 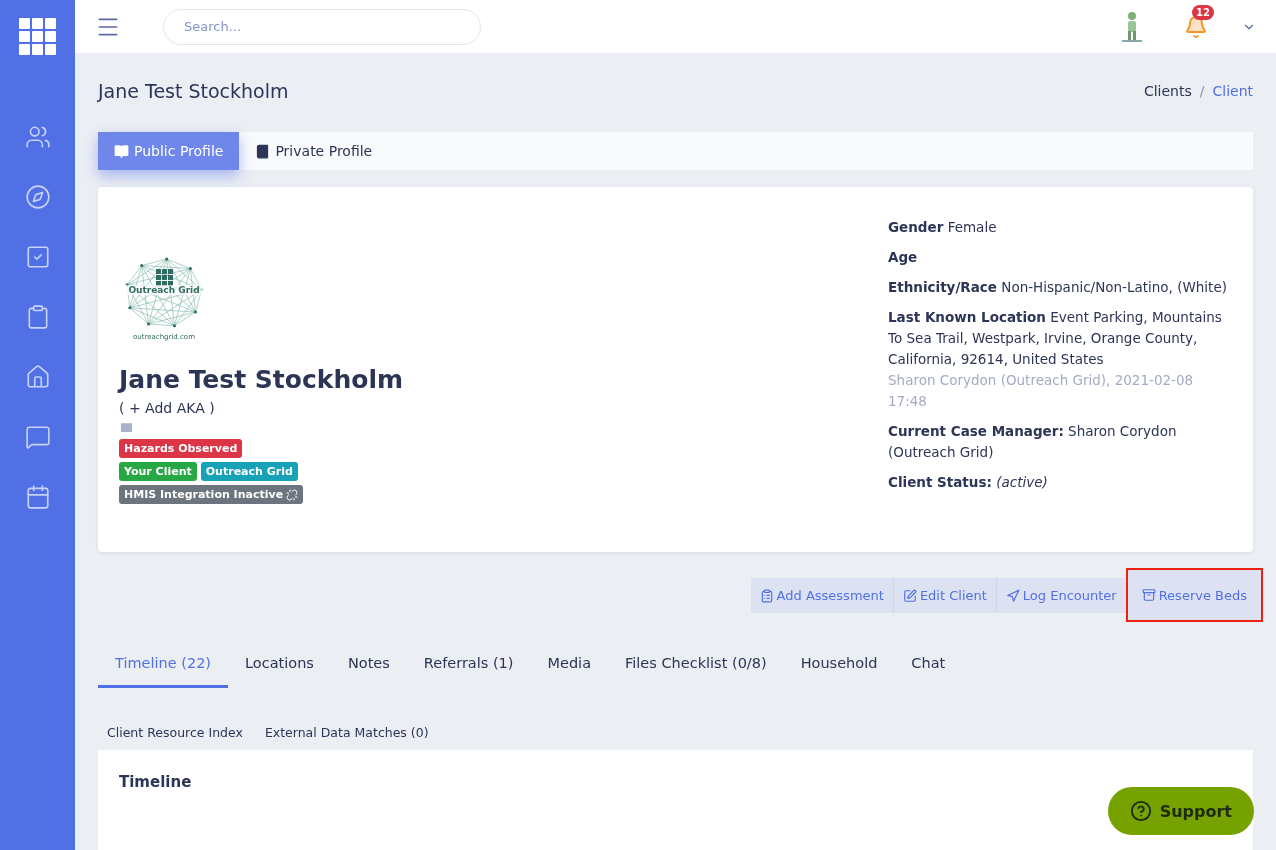 What do you see at coordinates (37, 437) in the screenshot?
I see `chat-icon` at bounding box center [37, 437].